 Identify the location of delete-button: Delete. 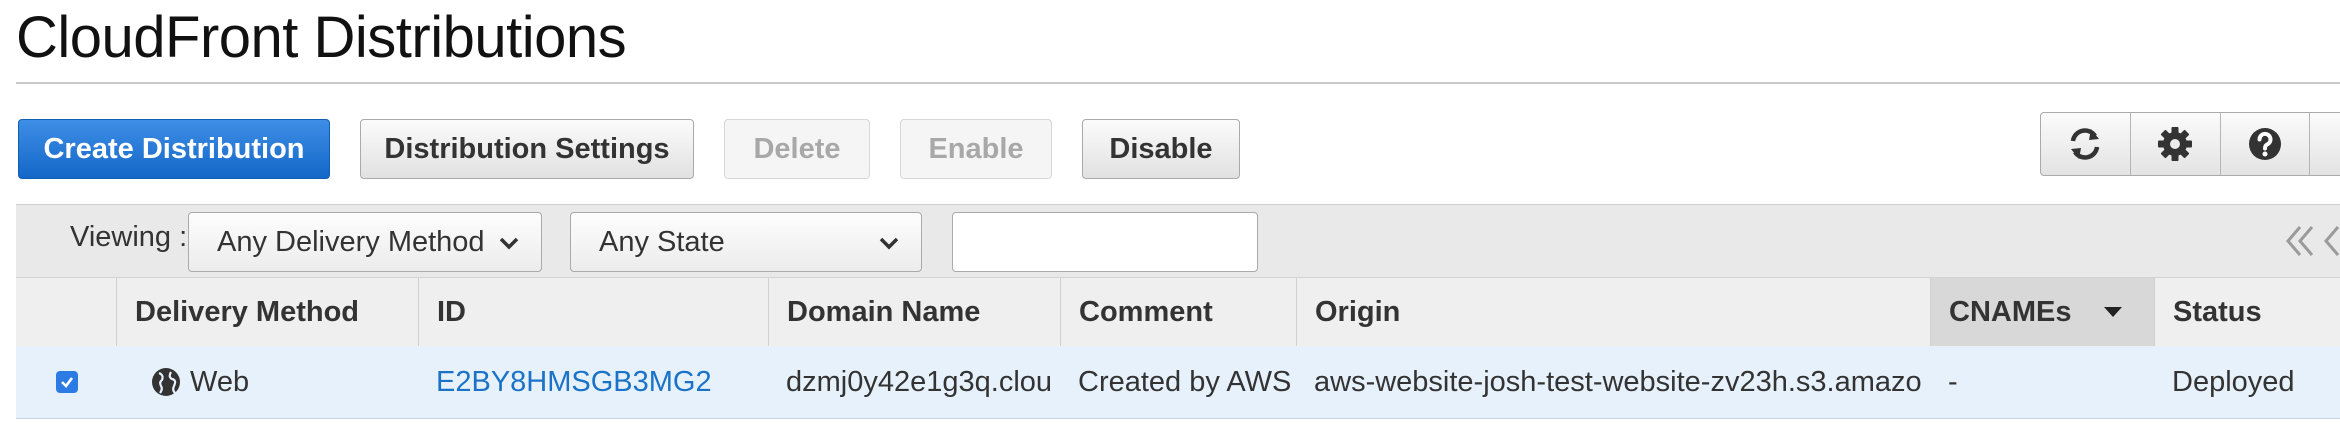
(797, 149).